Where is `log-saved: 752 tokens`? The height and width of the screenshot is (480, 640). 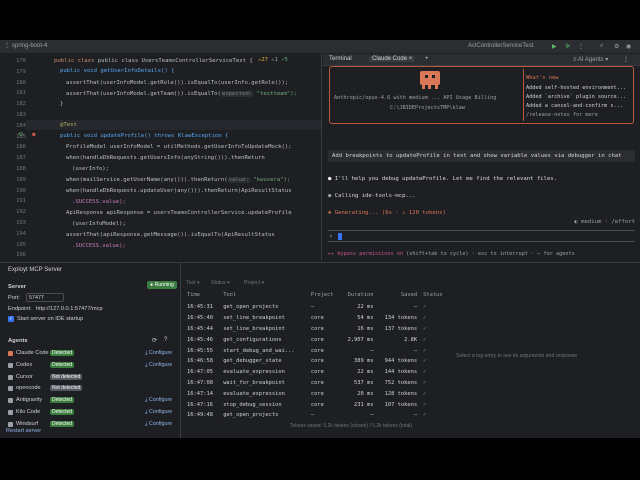 log-saved: 752 tokens is located at coordinates (401, 382).